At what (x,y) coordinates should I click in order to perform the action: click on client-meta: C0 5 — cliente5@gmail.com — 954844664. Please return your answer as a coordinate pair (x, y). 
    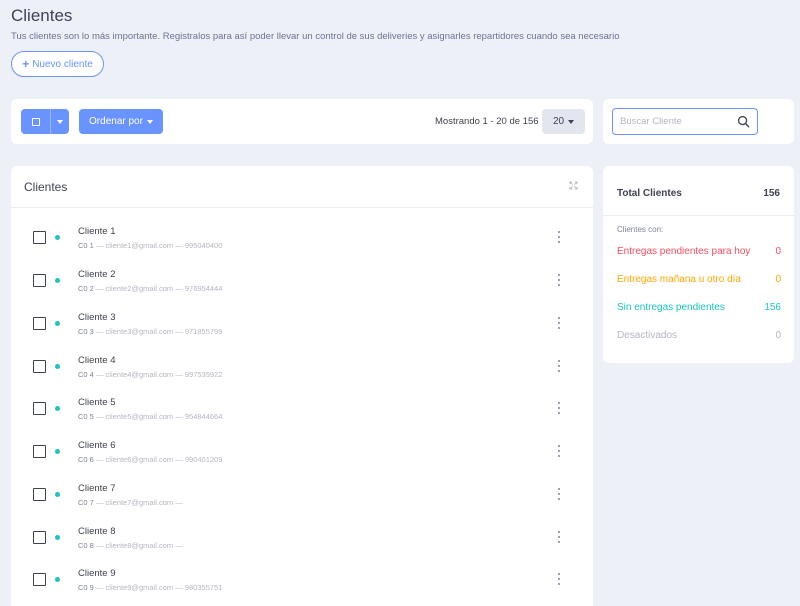
    Looking at the image, I should click on (150, 416).